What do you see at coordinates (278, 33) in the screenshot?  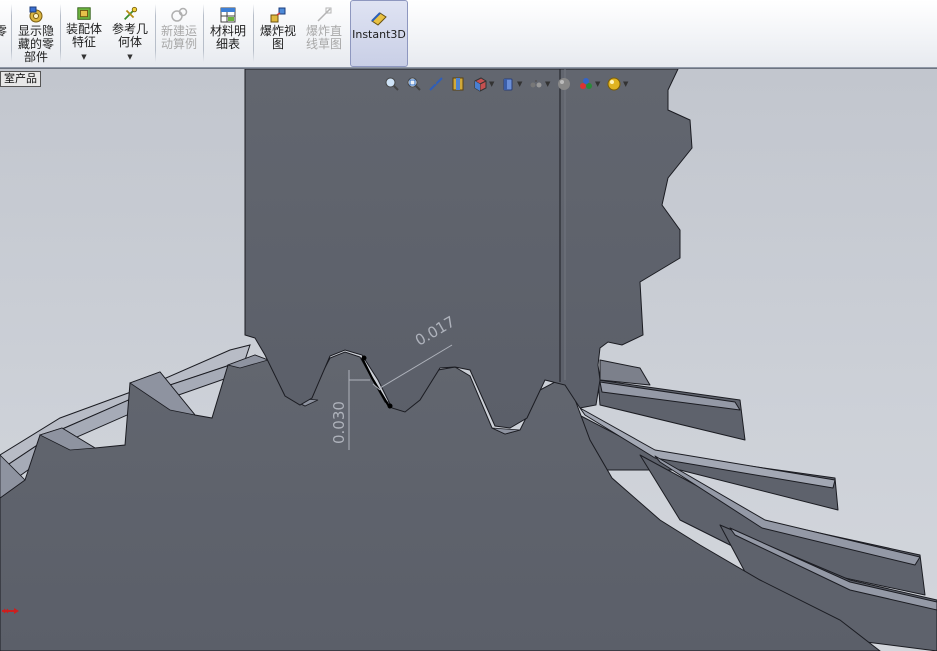 I see `exploded-view-button: 爆炸视 图` at bounding box center [278, 33].